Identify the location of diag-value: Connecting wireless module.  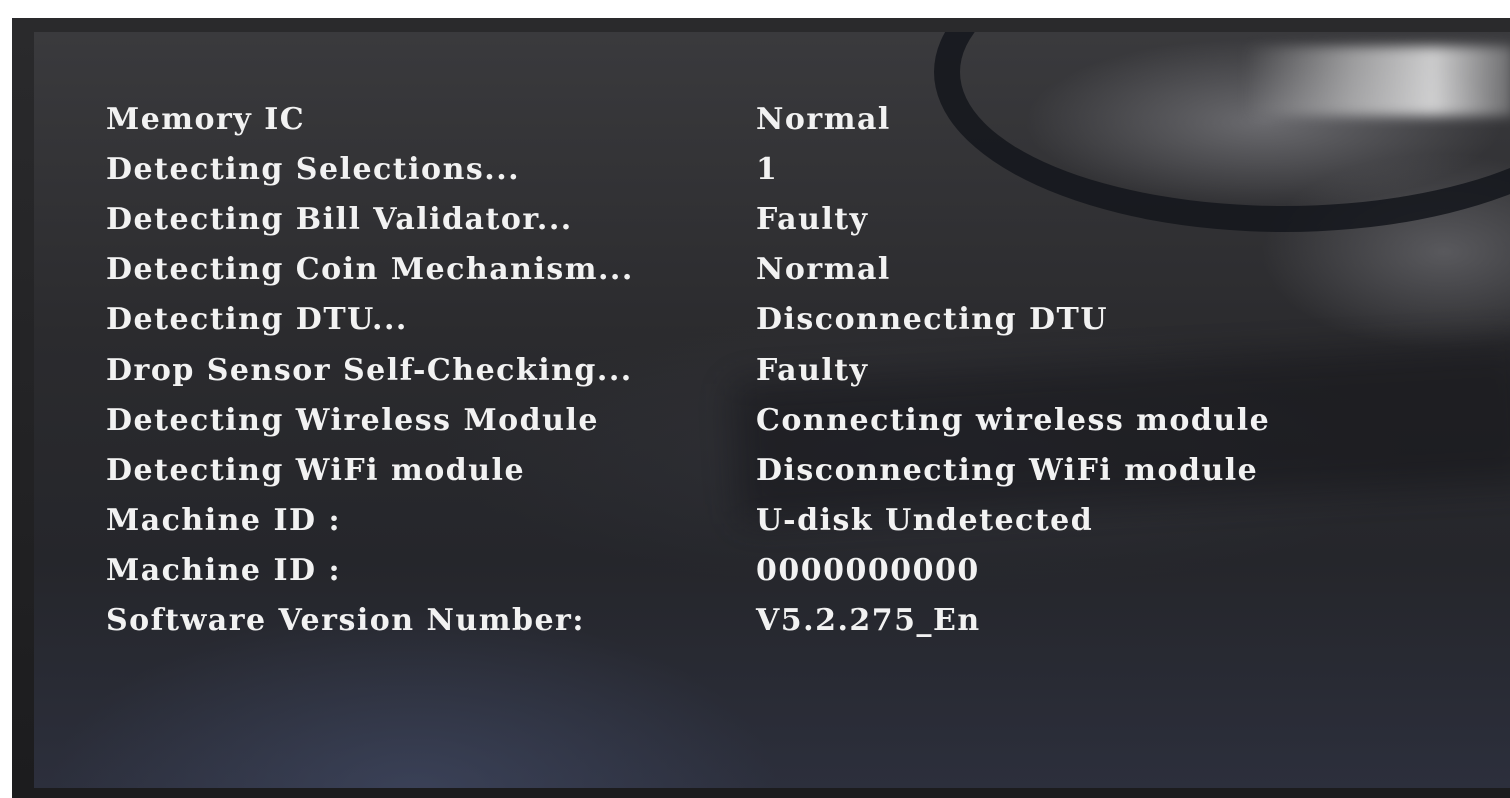
(1013, 420).